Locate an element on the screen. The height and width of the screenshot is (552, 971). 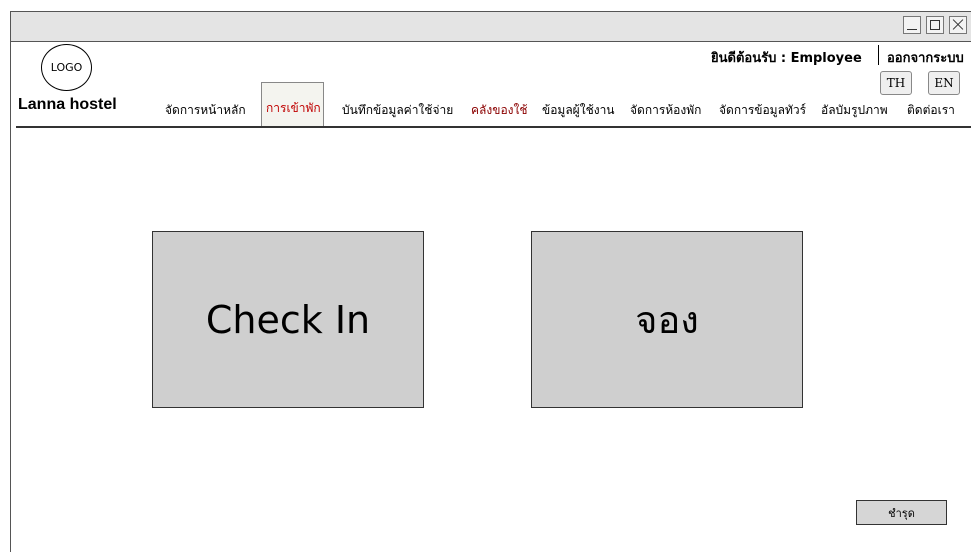
checkin-label: Check In is located at coordinates (288, 319).